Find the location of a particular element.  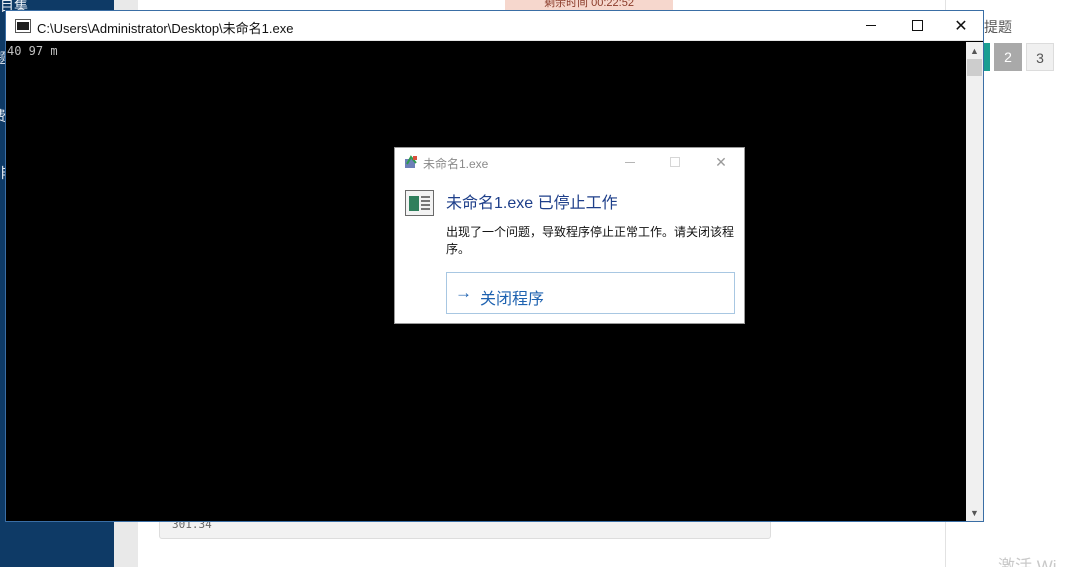

scroll-down-icon: ▼ is located at coordinates (974, 512).